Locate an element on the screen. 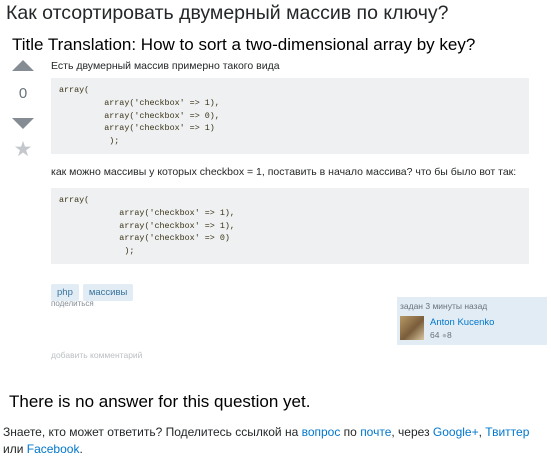 The image size is (551, 461). user-name-link: Anton Kucenko is located at coordinates (462, 322).